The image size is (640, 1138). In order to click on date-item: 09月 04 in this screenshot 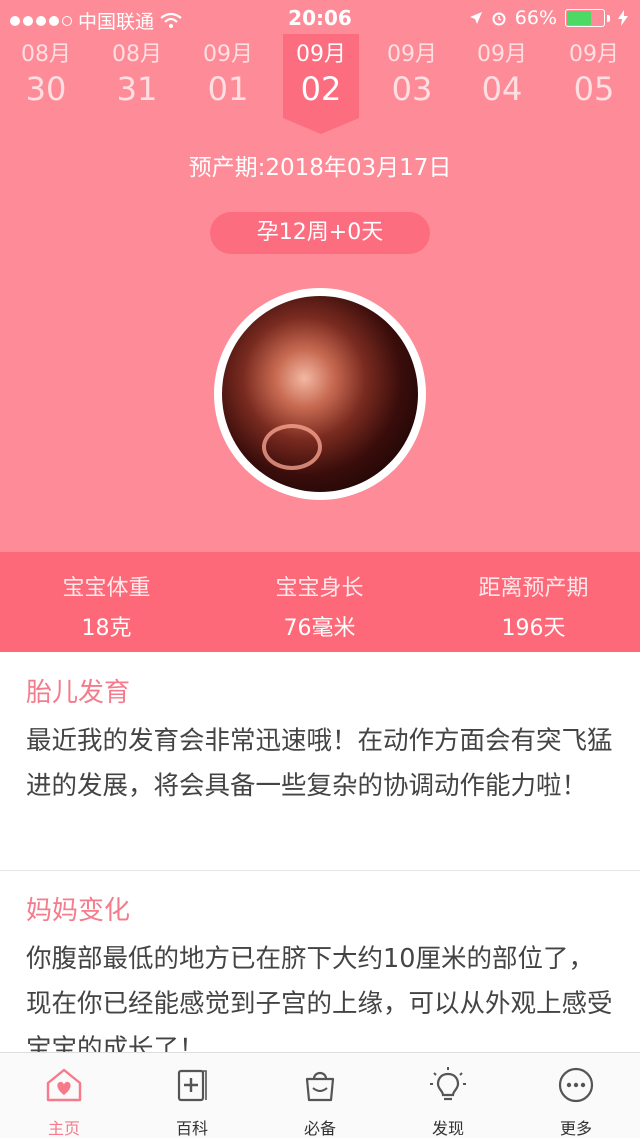, I will do `click(502, 71)`.